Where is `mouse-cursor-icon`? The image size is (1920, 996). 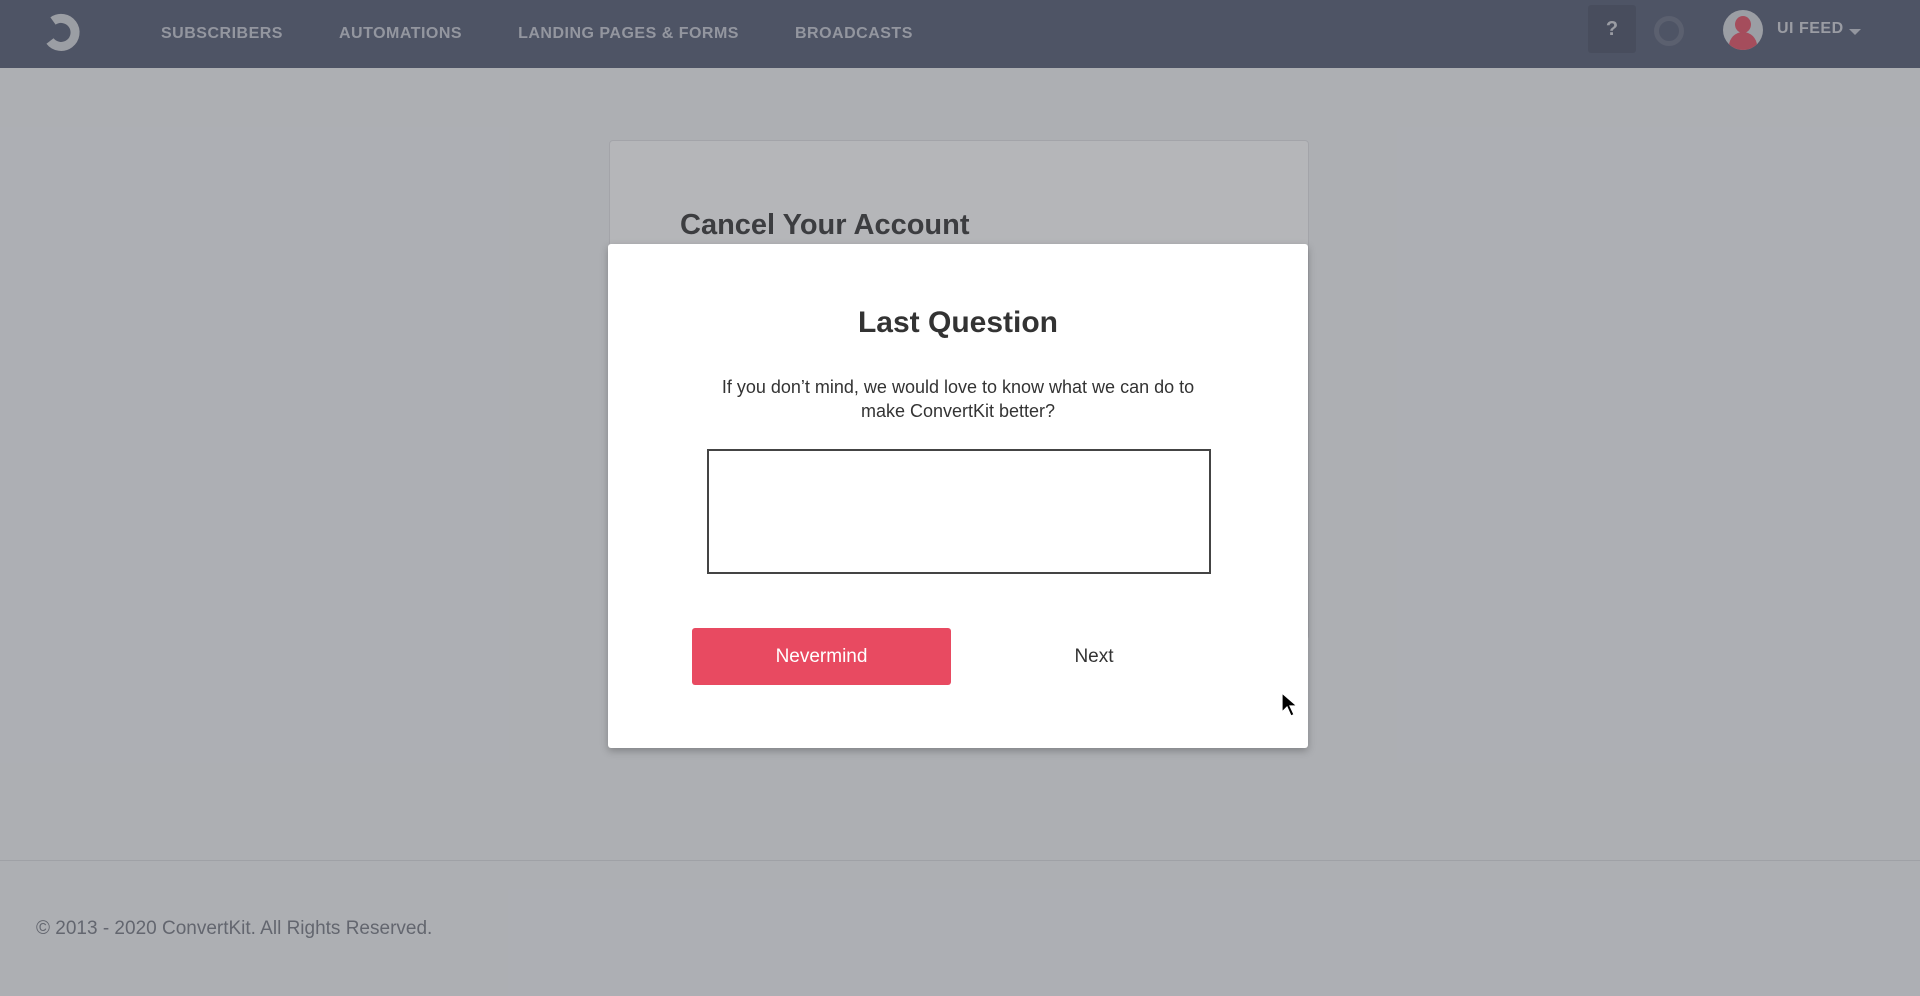 mouse-cursor-icon is located at coordinates (1290, 704).